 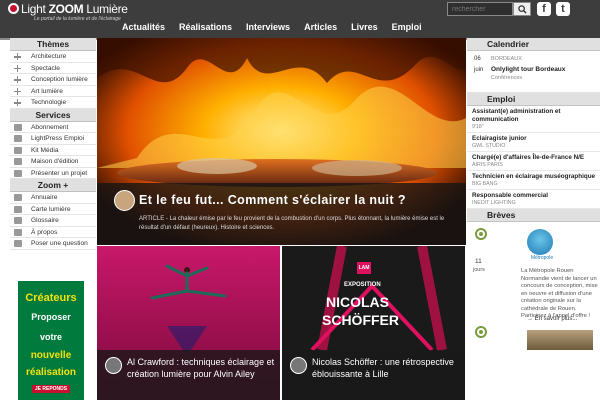 I want to click on sidebar-item: Kit Média, so click(x=53, y=150).